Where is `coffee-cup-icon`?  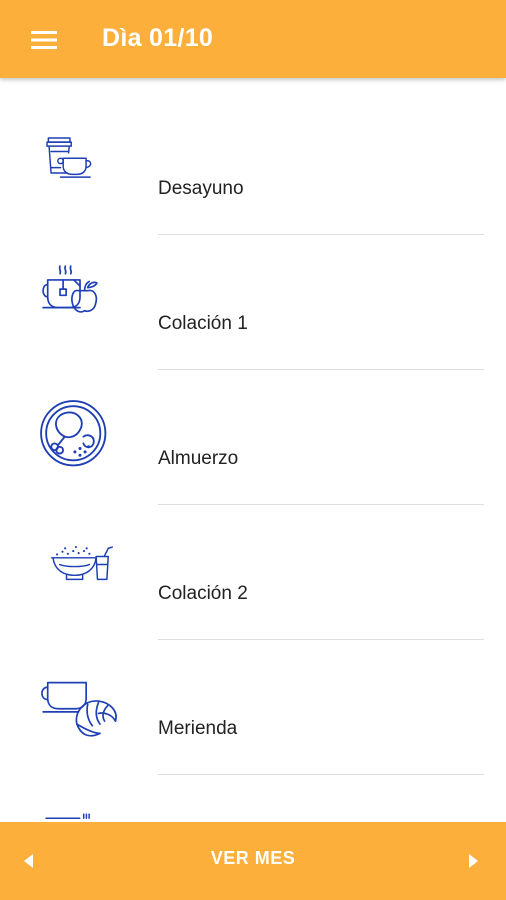 coffee-cup-icon is located at coordinates (69, 157).